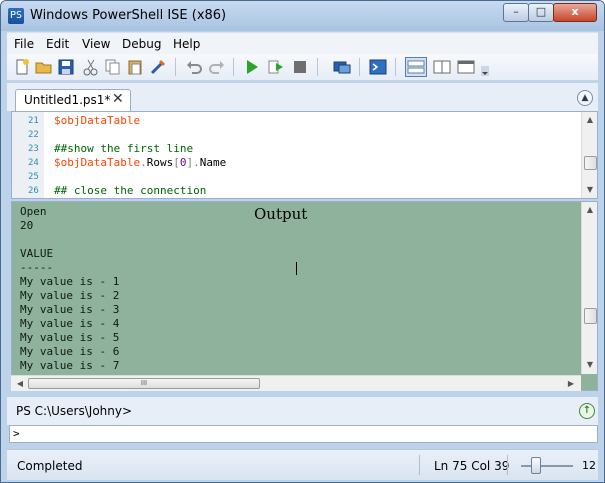  What do you see at coordinates (303, 434) in the screenshot?
I see `console-input: >` at bounding box center [303, 434].